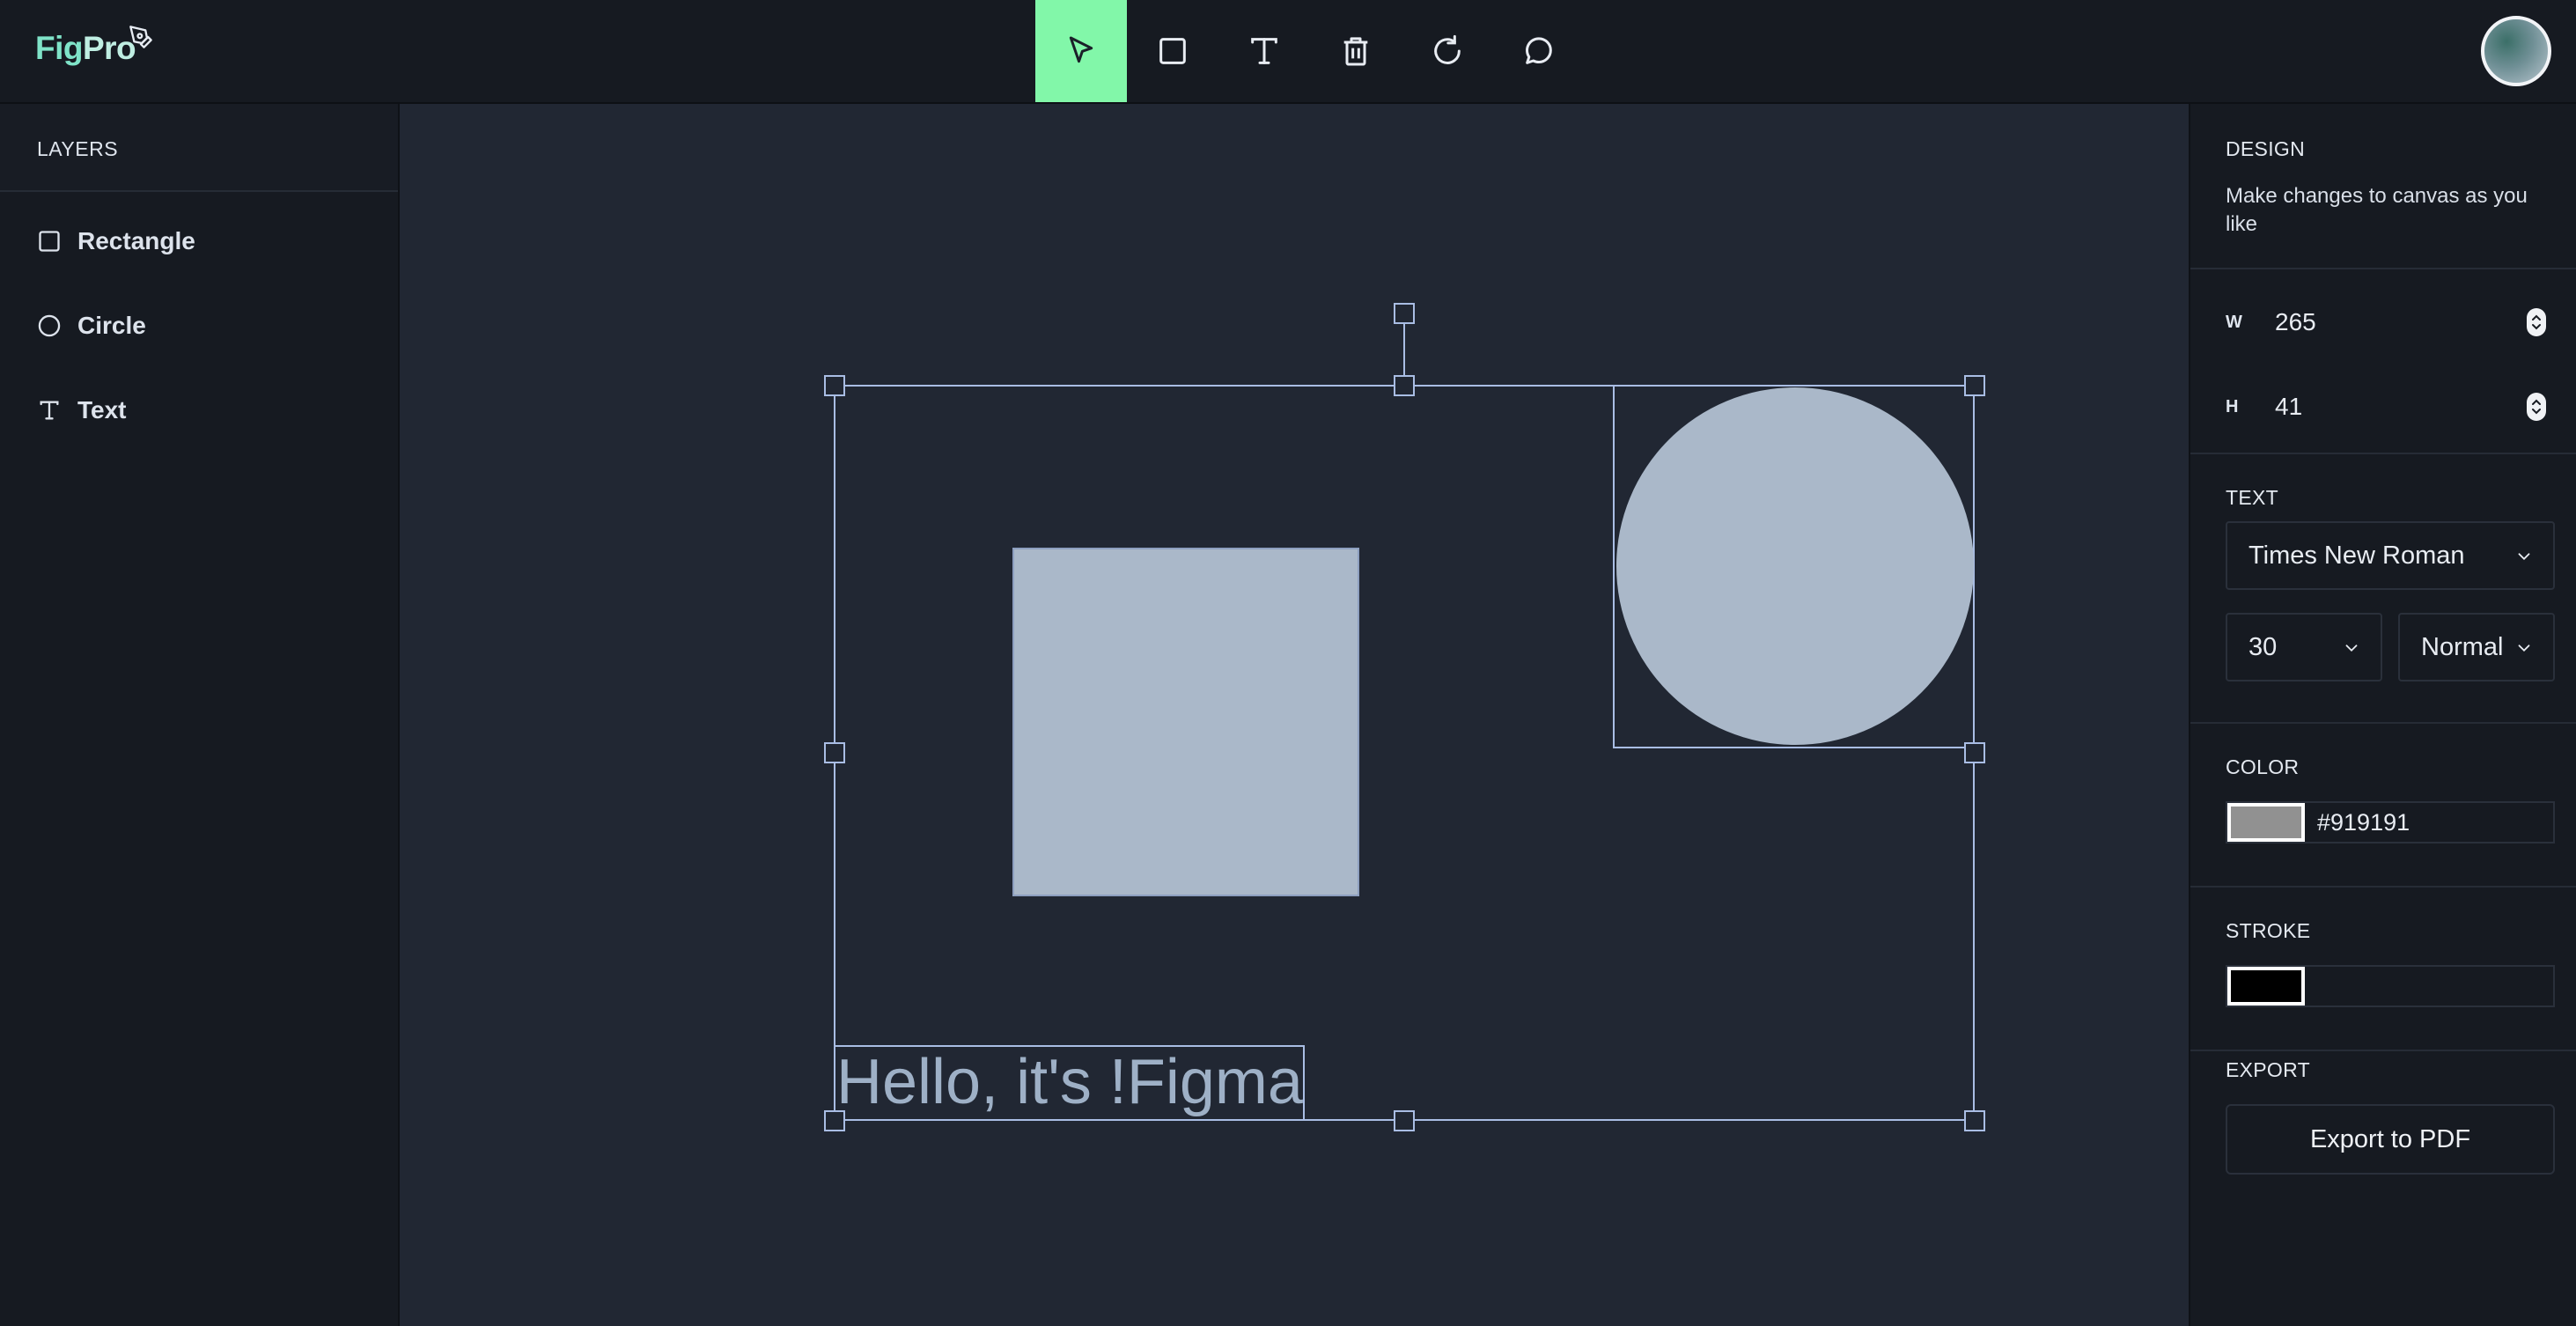 This screenshot has height=1326, width=2576. I want to click on layers-panel: LAYERS Rectangle Circle Text, so click(200, 715).